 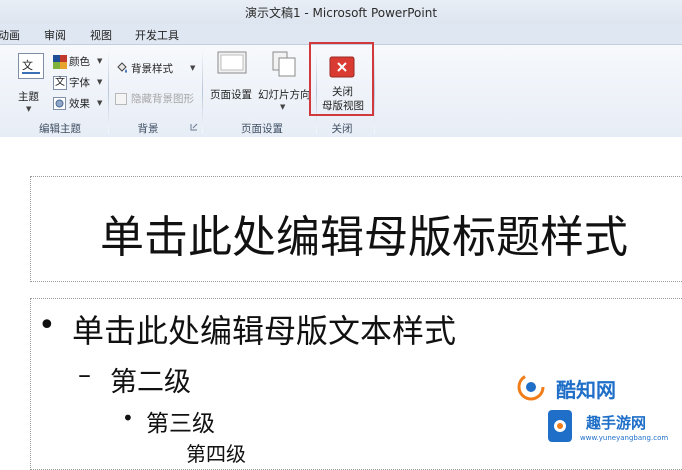 I want to click on close-master-view-button: 关闭 母版视图, so click(x=342, y=82).